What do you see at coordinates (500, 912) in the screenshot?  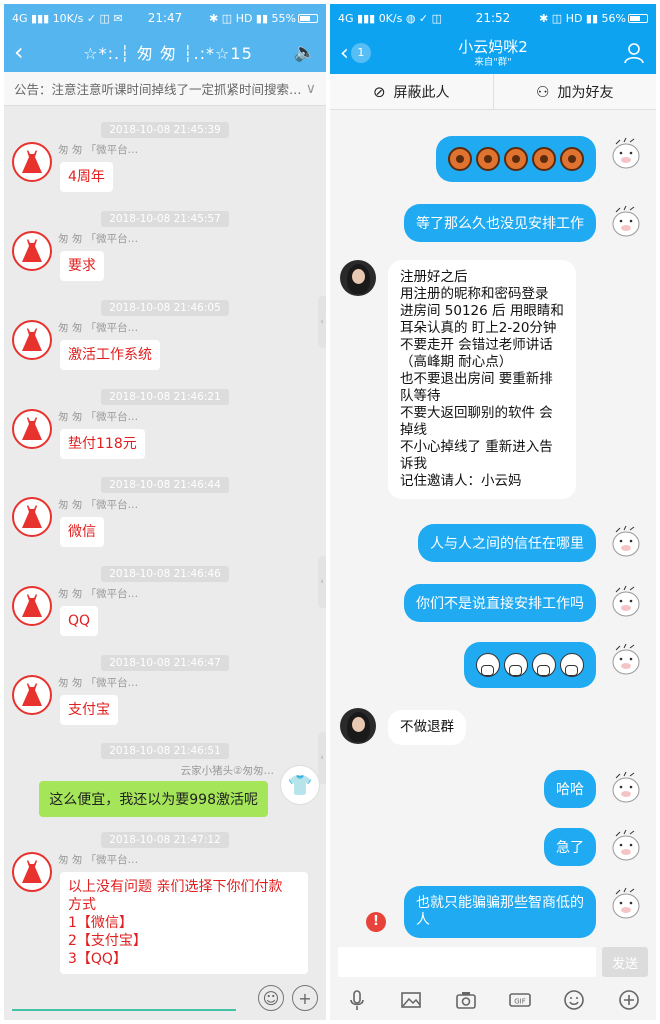 I see `message-bubble: 也就只能骗骗那些智商低的 人` at bounding box center [500, 912].